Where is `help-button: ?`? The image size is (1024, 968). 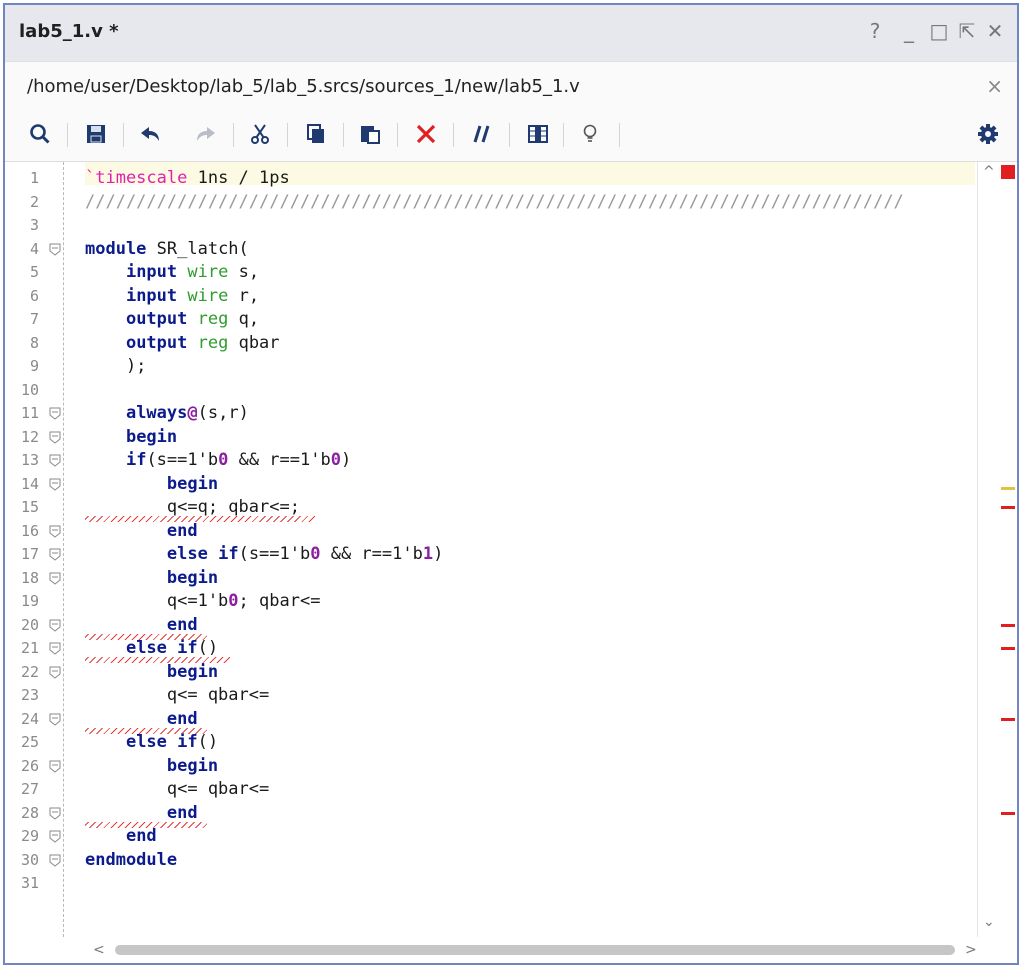
help-button: ? is located at coordinates (875, 31).